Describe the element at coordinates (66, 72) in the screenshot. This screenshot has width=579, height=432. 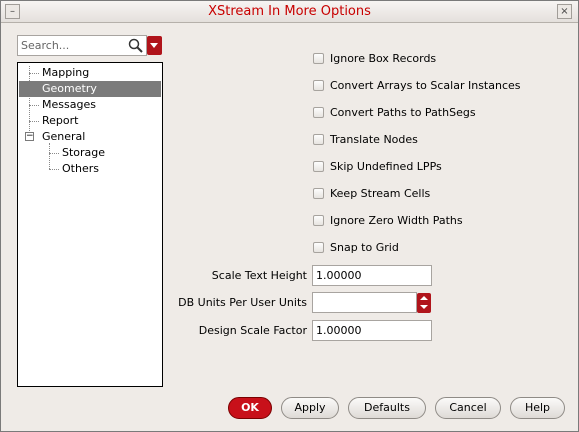
I see `tree-item-label: Mapping` at that location.